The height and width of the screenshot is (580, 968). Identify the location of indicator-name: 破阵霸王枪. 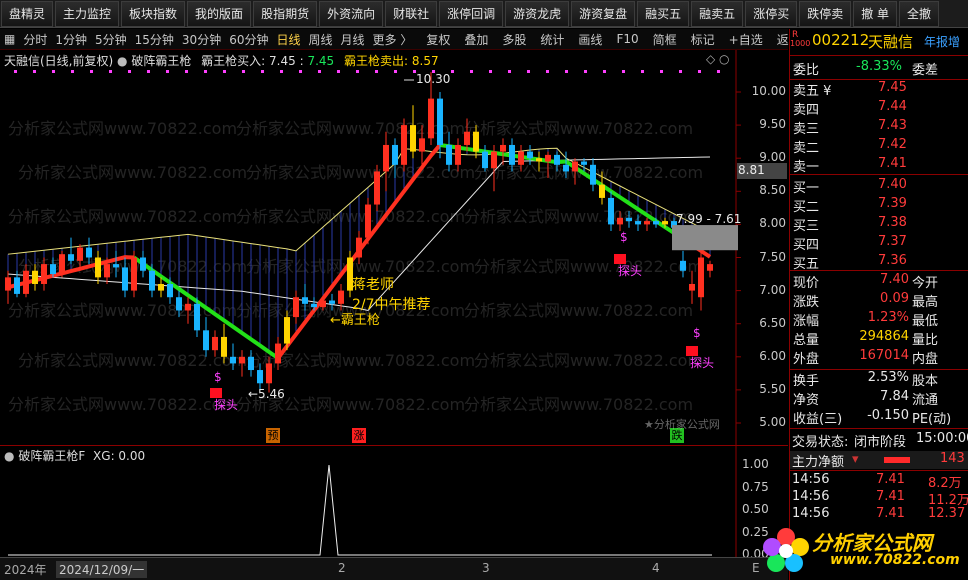
(161, 61).